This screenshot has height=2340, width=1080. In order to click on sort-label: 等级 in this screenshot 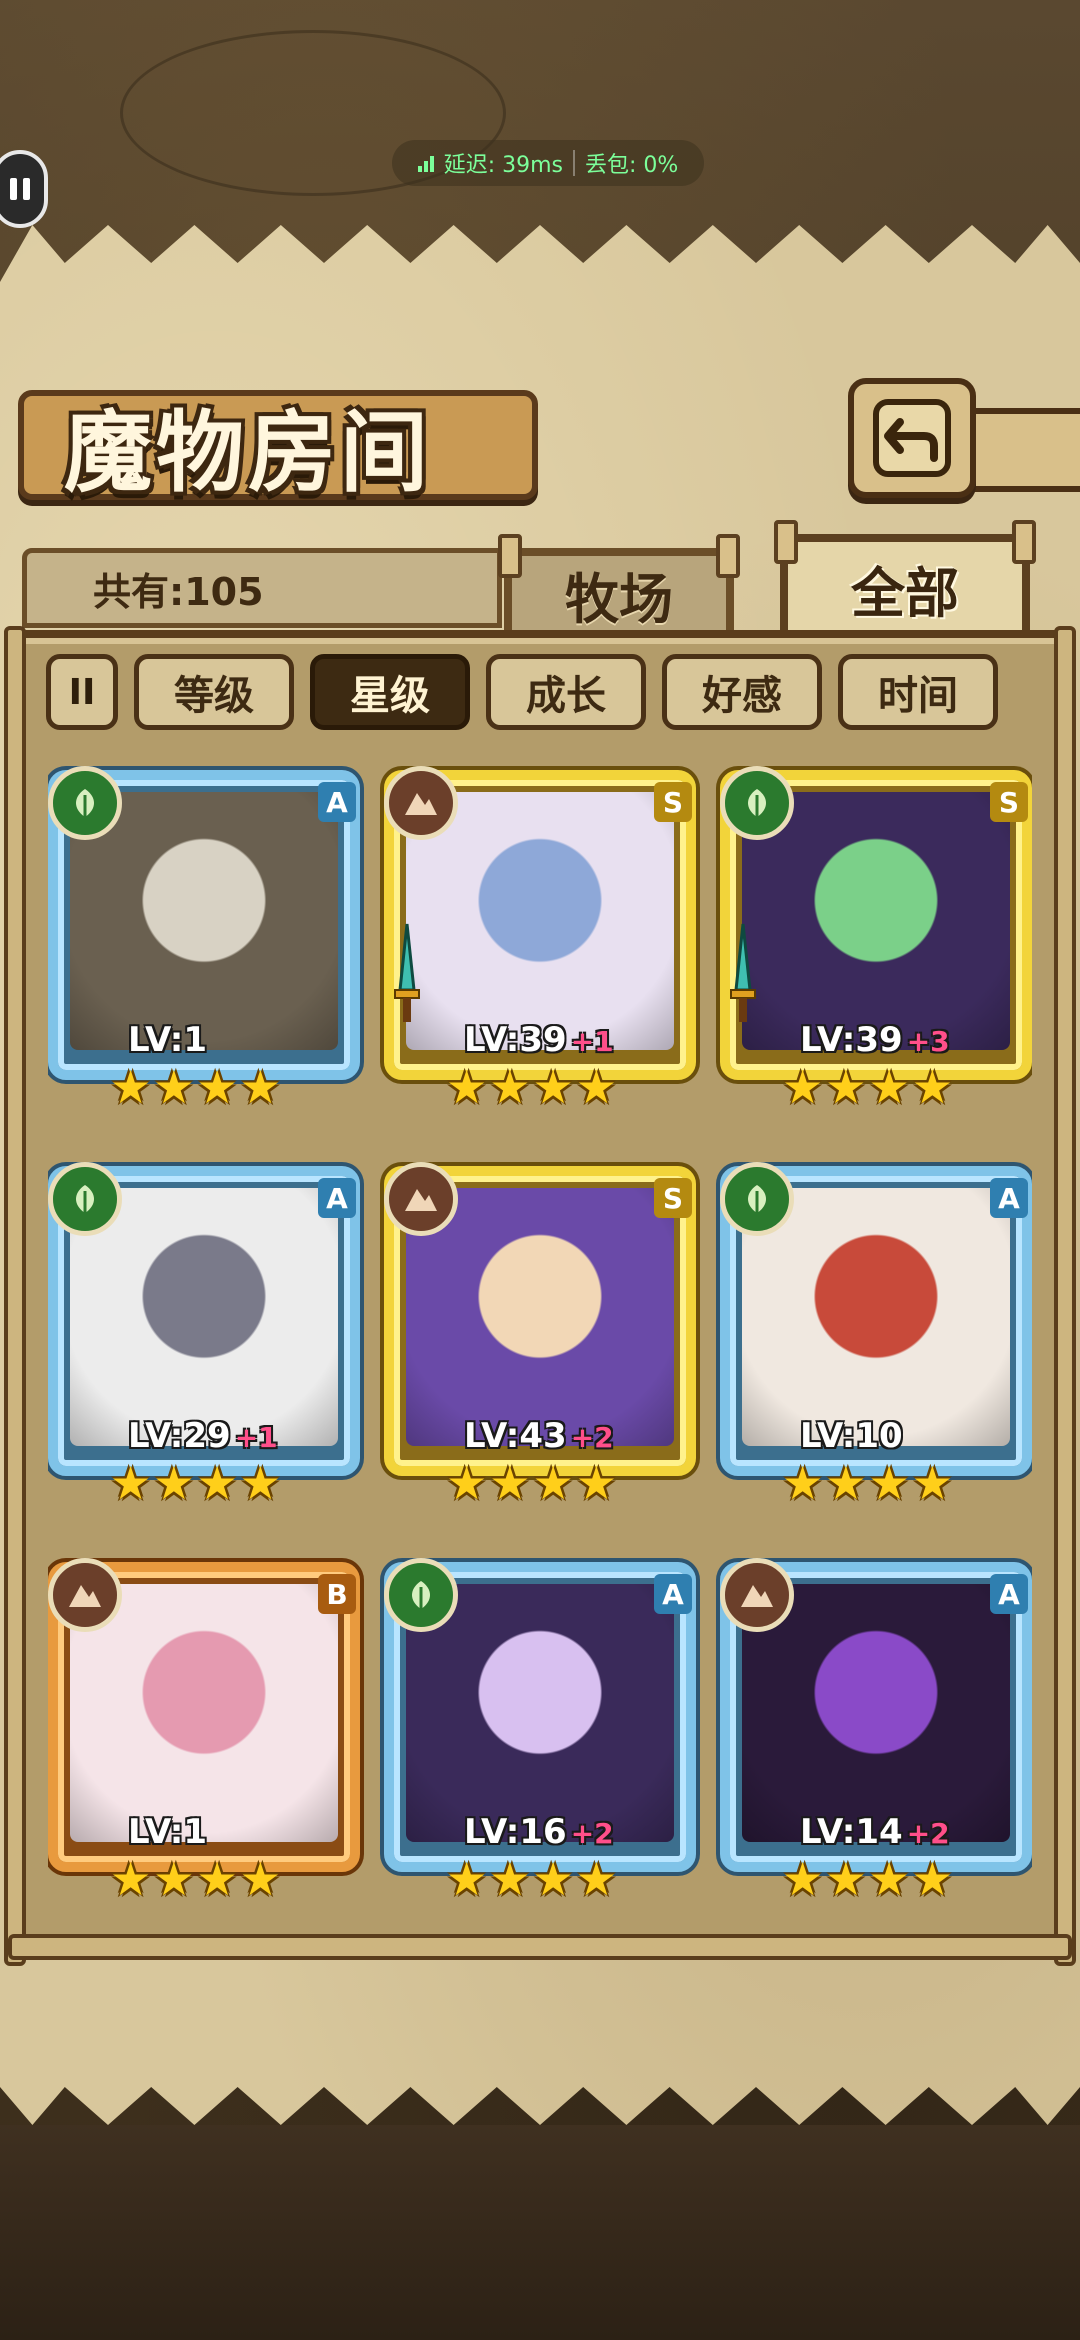, I will do `click(214, 695)`.